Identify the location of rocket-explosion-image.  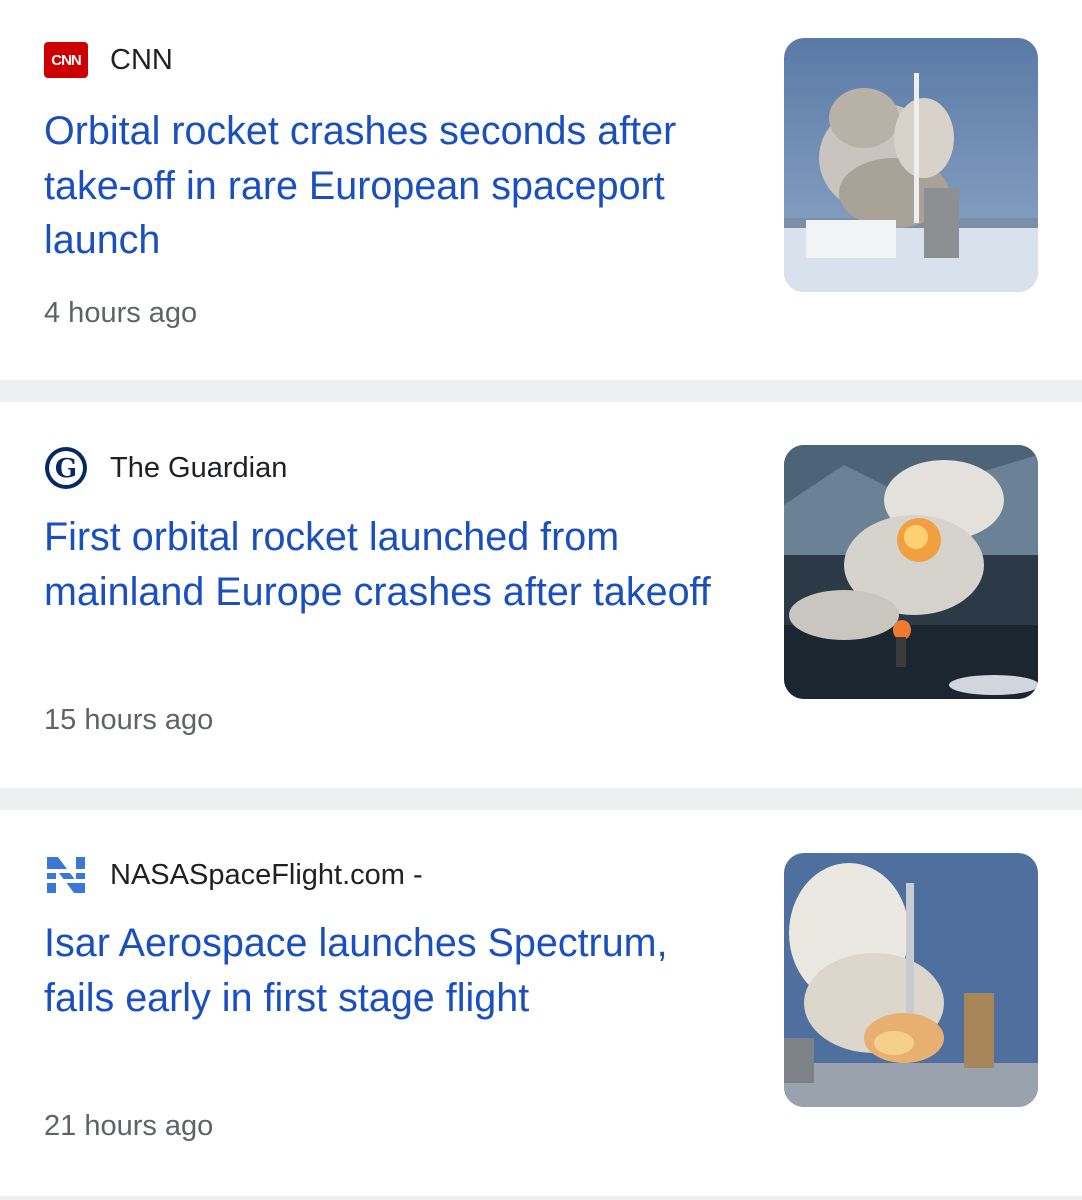
(911, 572).